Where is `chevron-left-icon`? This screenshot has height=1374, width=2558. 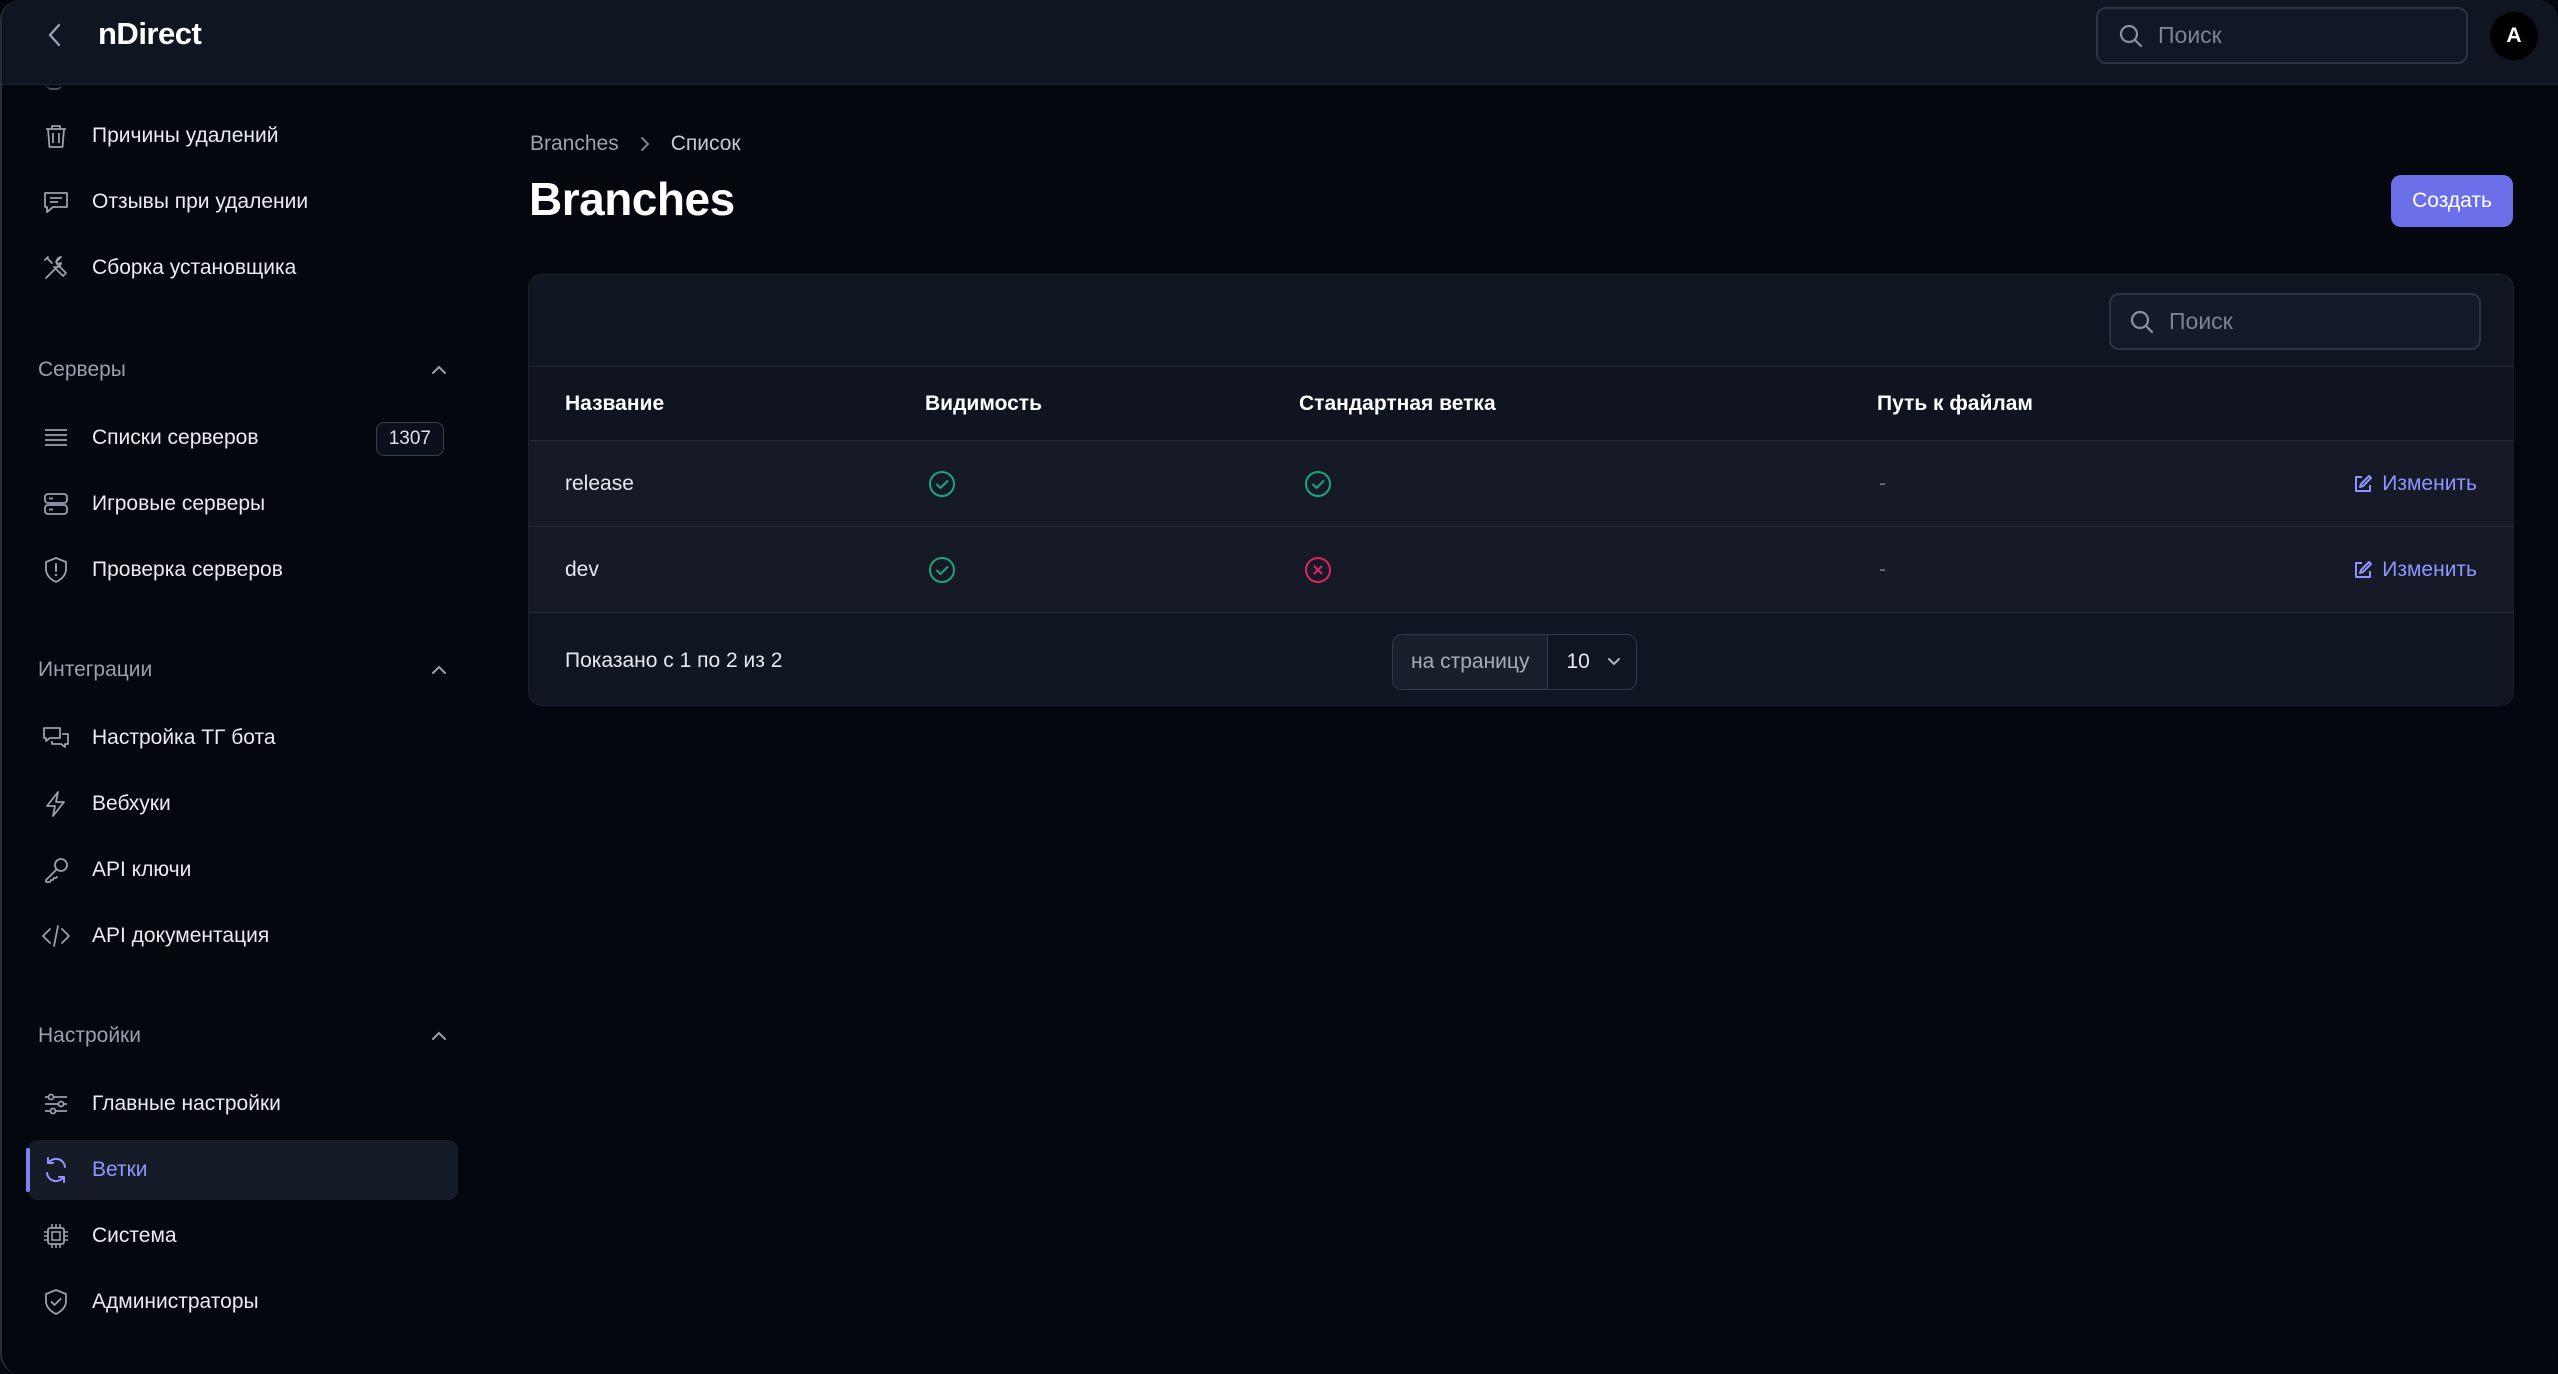 chevron-left-icon is located at coordinates (54, 35).